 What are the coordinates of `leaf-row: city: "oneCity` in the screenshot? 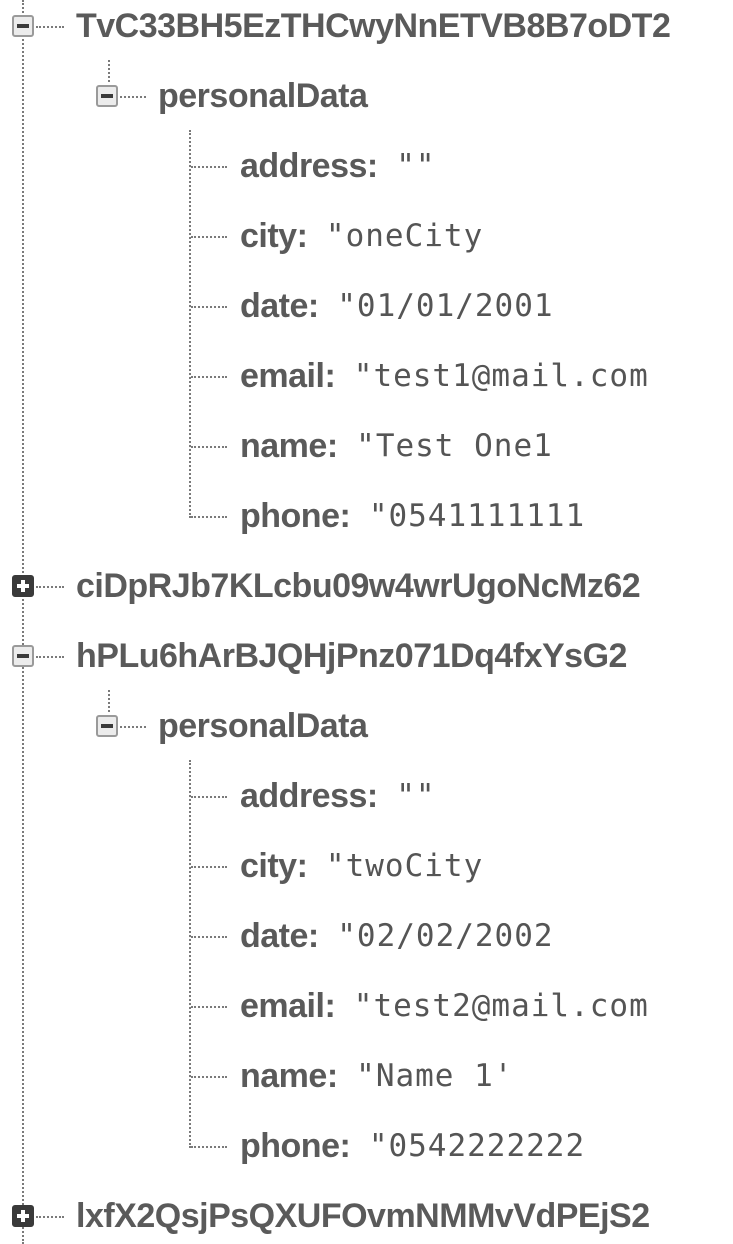 It's located at (361, 236).